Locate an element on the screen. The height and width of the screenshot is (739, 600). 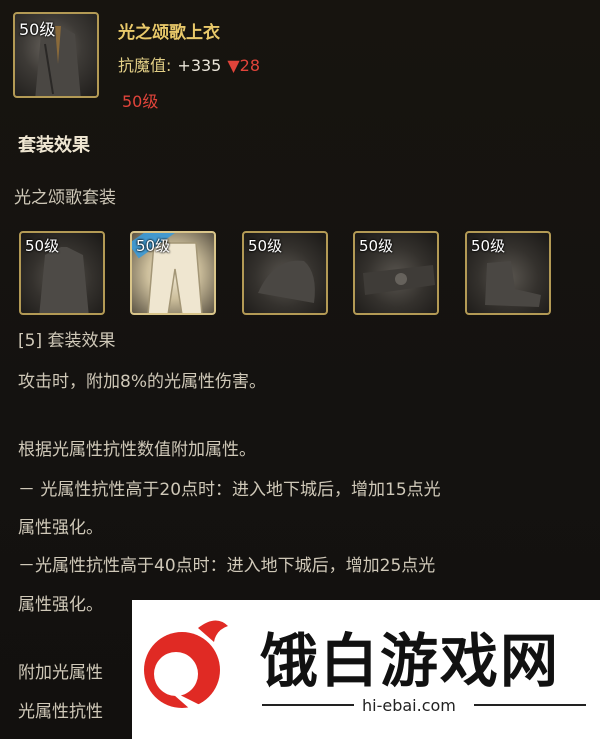
description-line: 附加光属性 is located at coordinates (60, 673).